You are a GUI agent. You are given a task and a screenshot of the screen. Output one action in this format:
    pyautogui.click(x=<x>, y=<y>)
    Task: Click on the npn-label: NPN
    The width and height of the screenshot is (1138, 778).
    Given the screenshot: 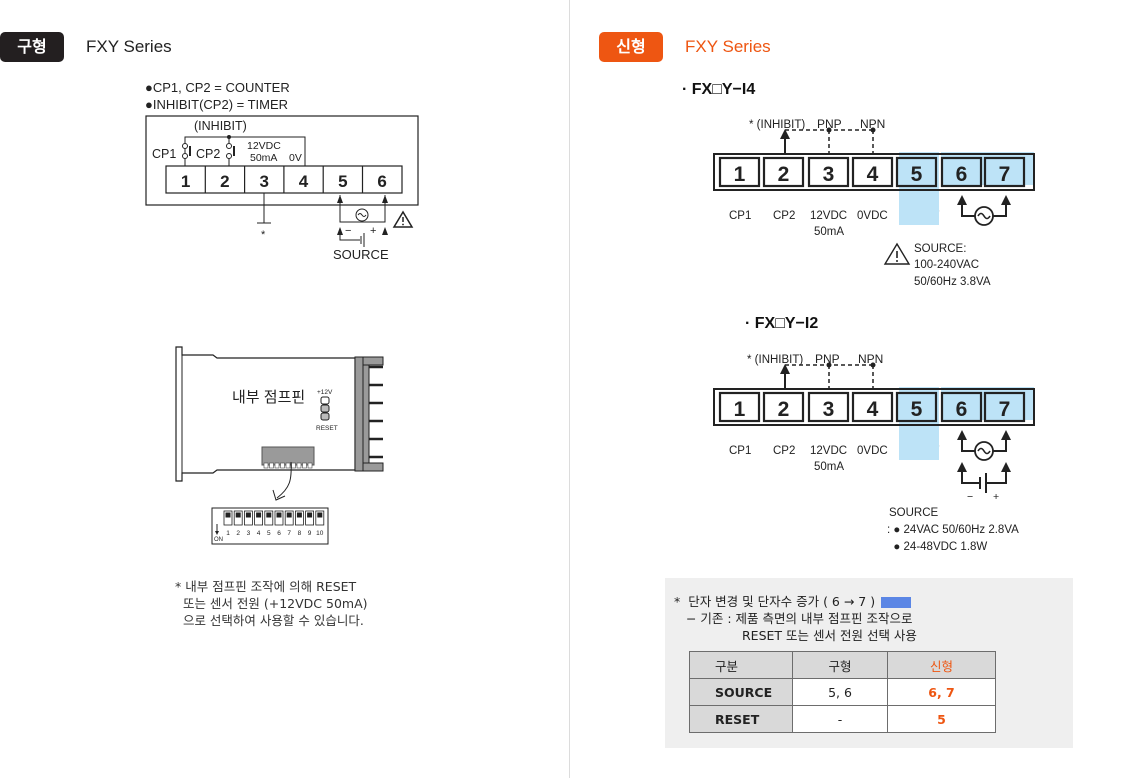 What is the action you would take?
    pyautogui.click(x=870, y=359)
    